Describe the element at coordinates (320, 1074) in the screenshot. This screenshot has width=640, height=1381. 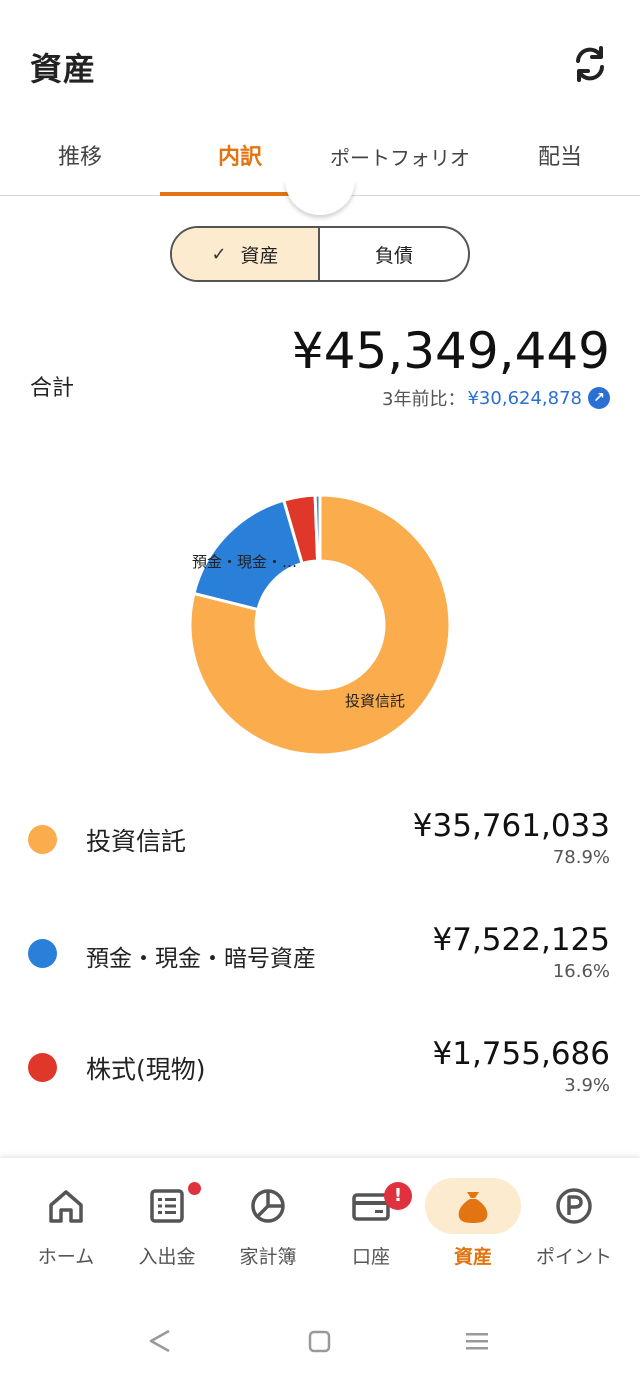
I see `legend-row-stocks: 株式(現物) ¥1,755,686 3.9%` at that location.